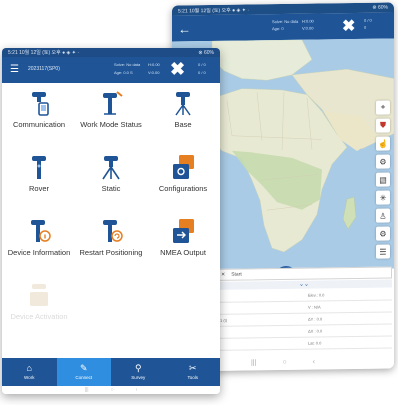  I want to click on home-icon: ⌂, so click(29, 368).